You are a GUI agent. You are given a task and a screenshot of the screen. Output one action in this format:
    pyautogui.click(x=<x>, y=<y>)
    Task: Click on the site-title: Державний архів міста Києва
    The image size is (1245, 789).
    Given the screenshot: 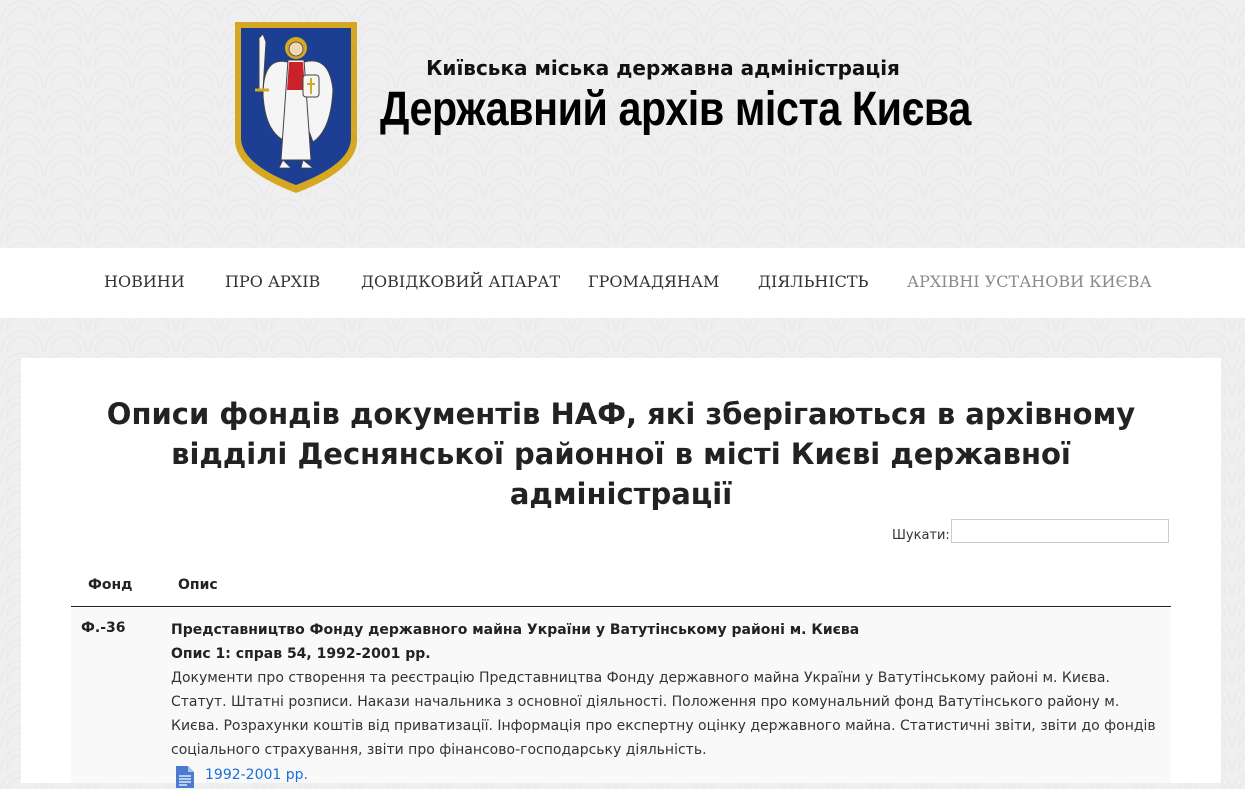 What is the action you would take?
    pyautogui.click(x=675, y=109)
    